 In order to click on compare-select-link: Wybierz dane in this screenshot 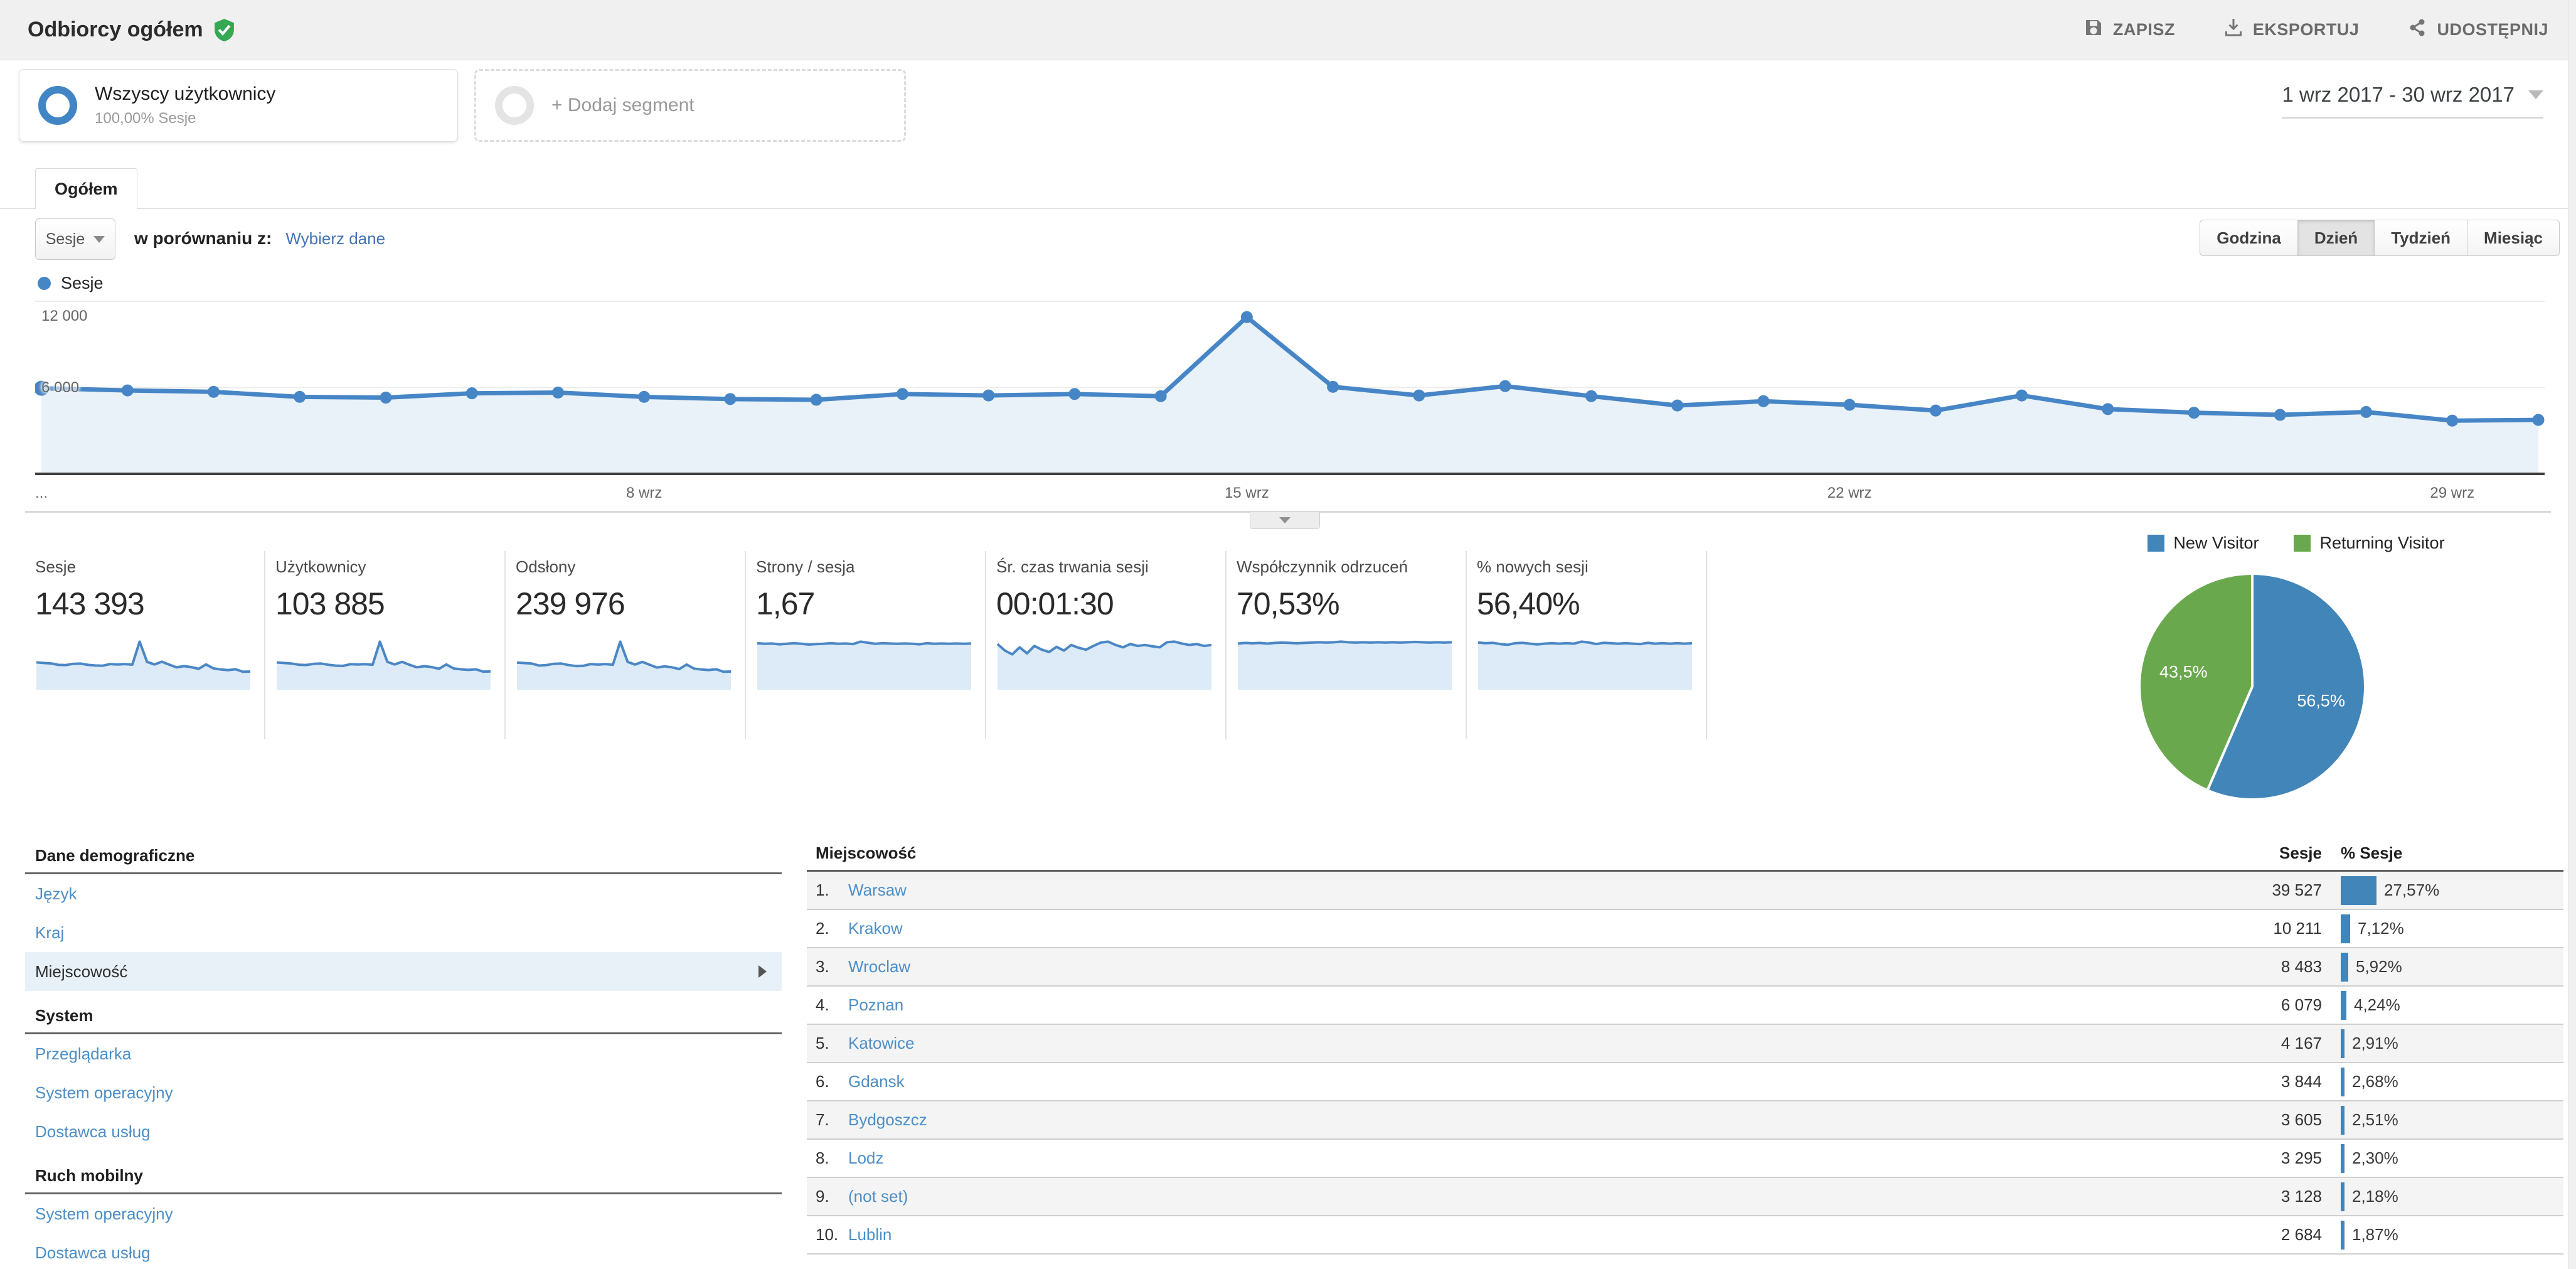, I will do `click(335, 239)`.